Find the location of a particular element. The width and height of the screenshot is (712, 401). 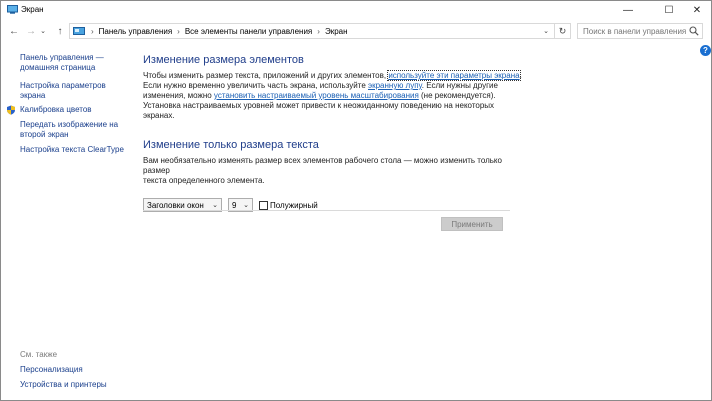

minimize-button: — is located at coordinates (628, 10).